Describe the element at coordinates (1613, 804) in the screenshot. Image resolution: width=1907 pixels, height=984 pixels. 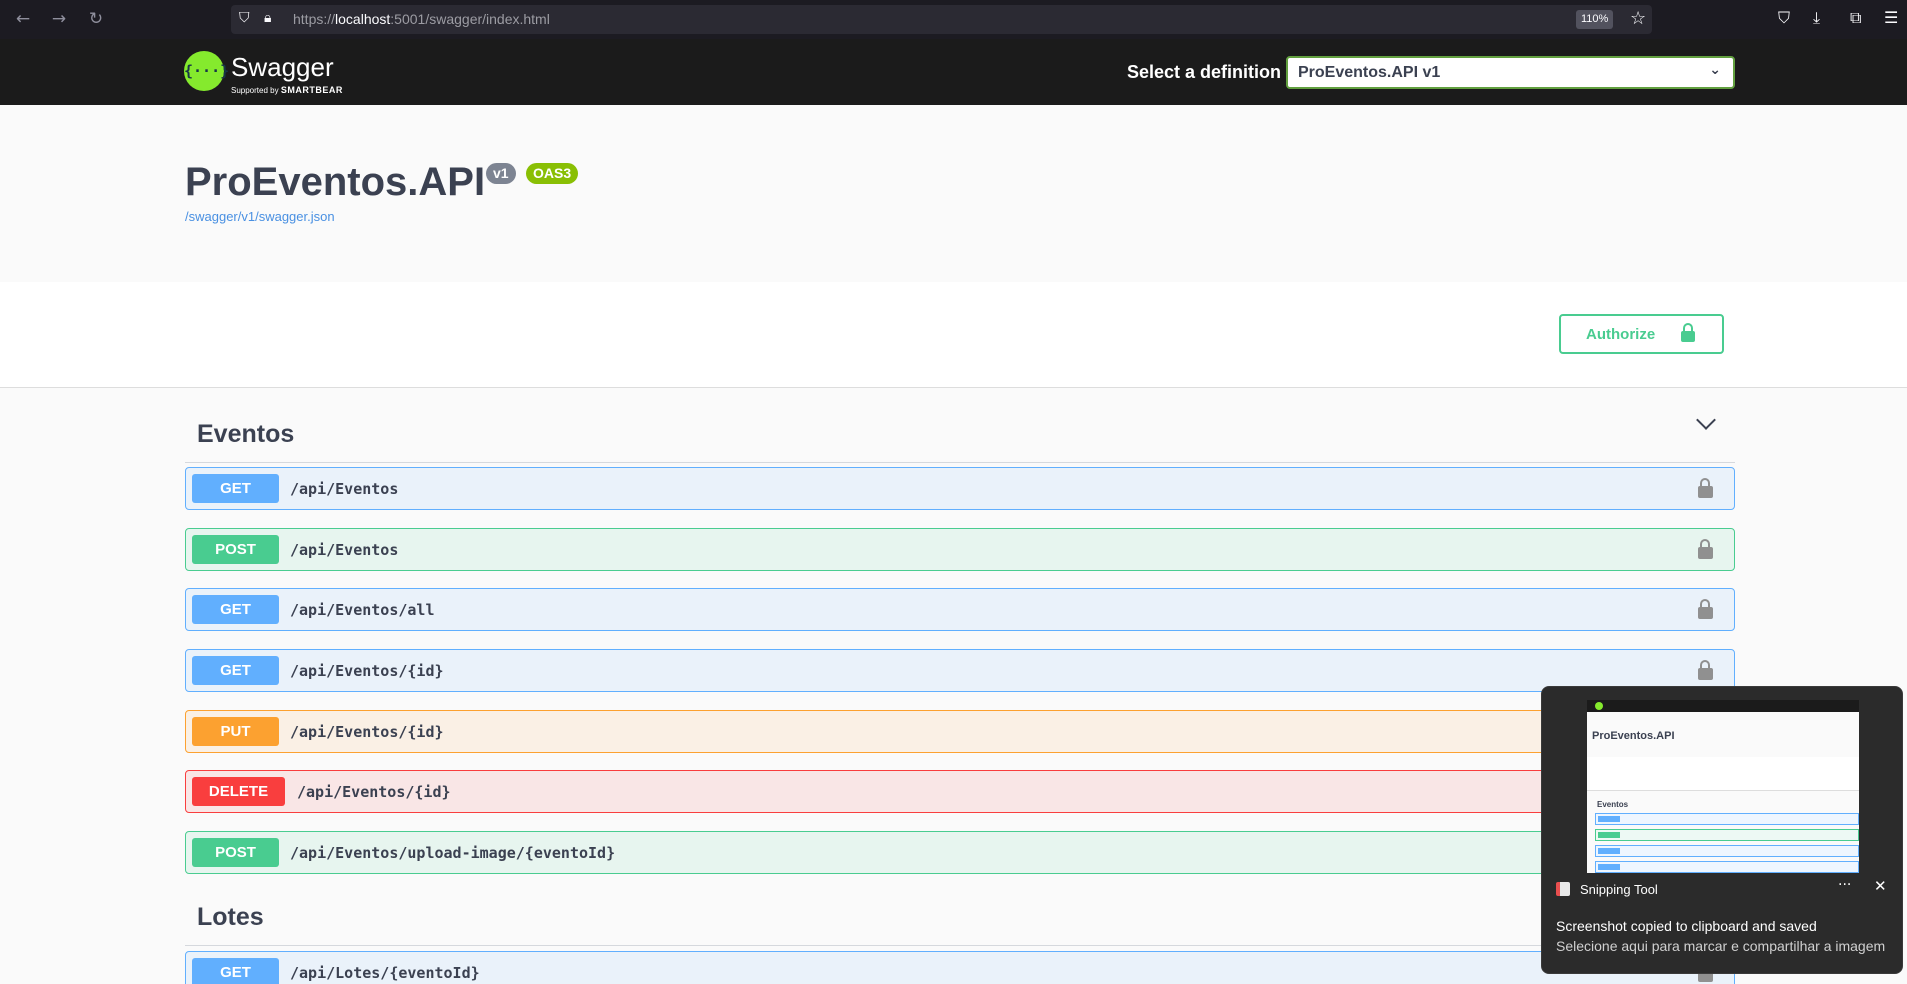
I see `thumb-tag: Eventos` at that location.